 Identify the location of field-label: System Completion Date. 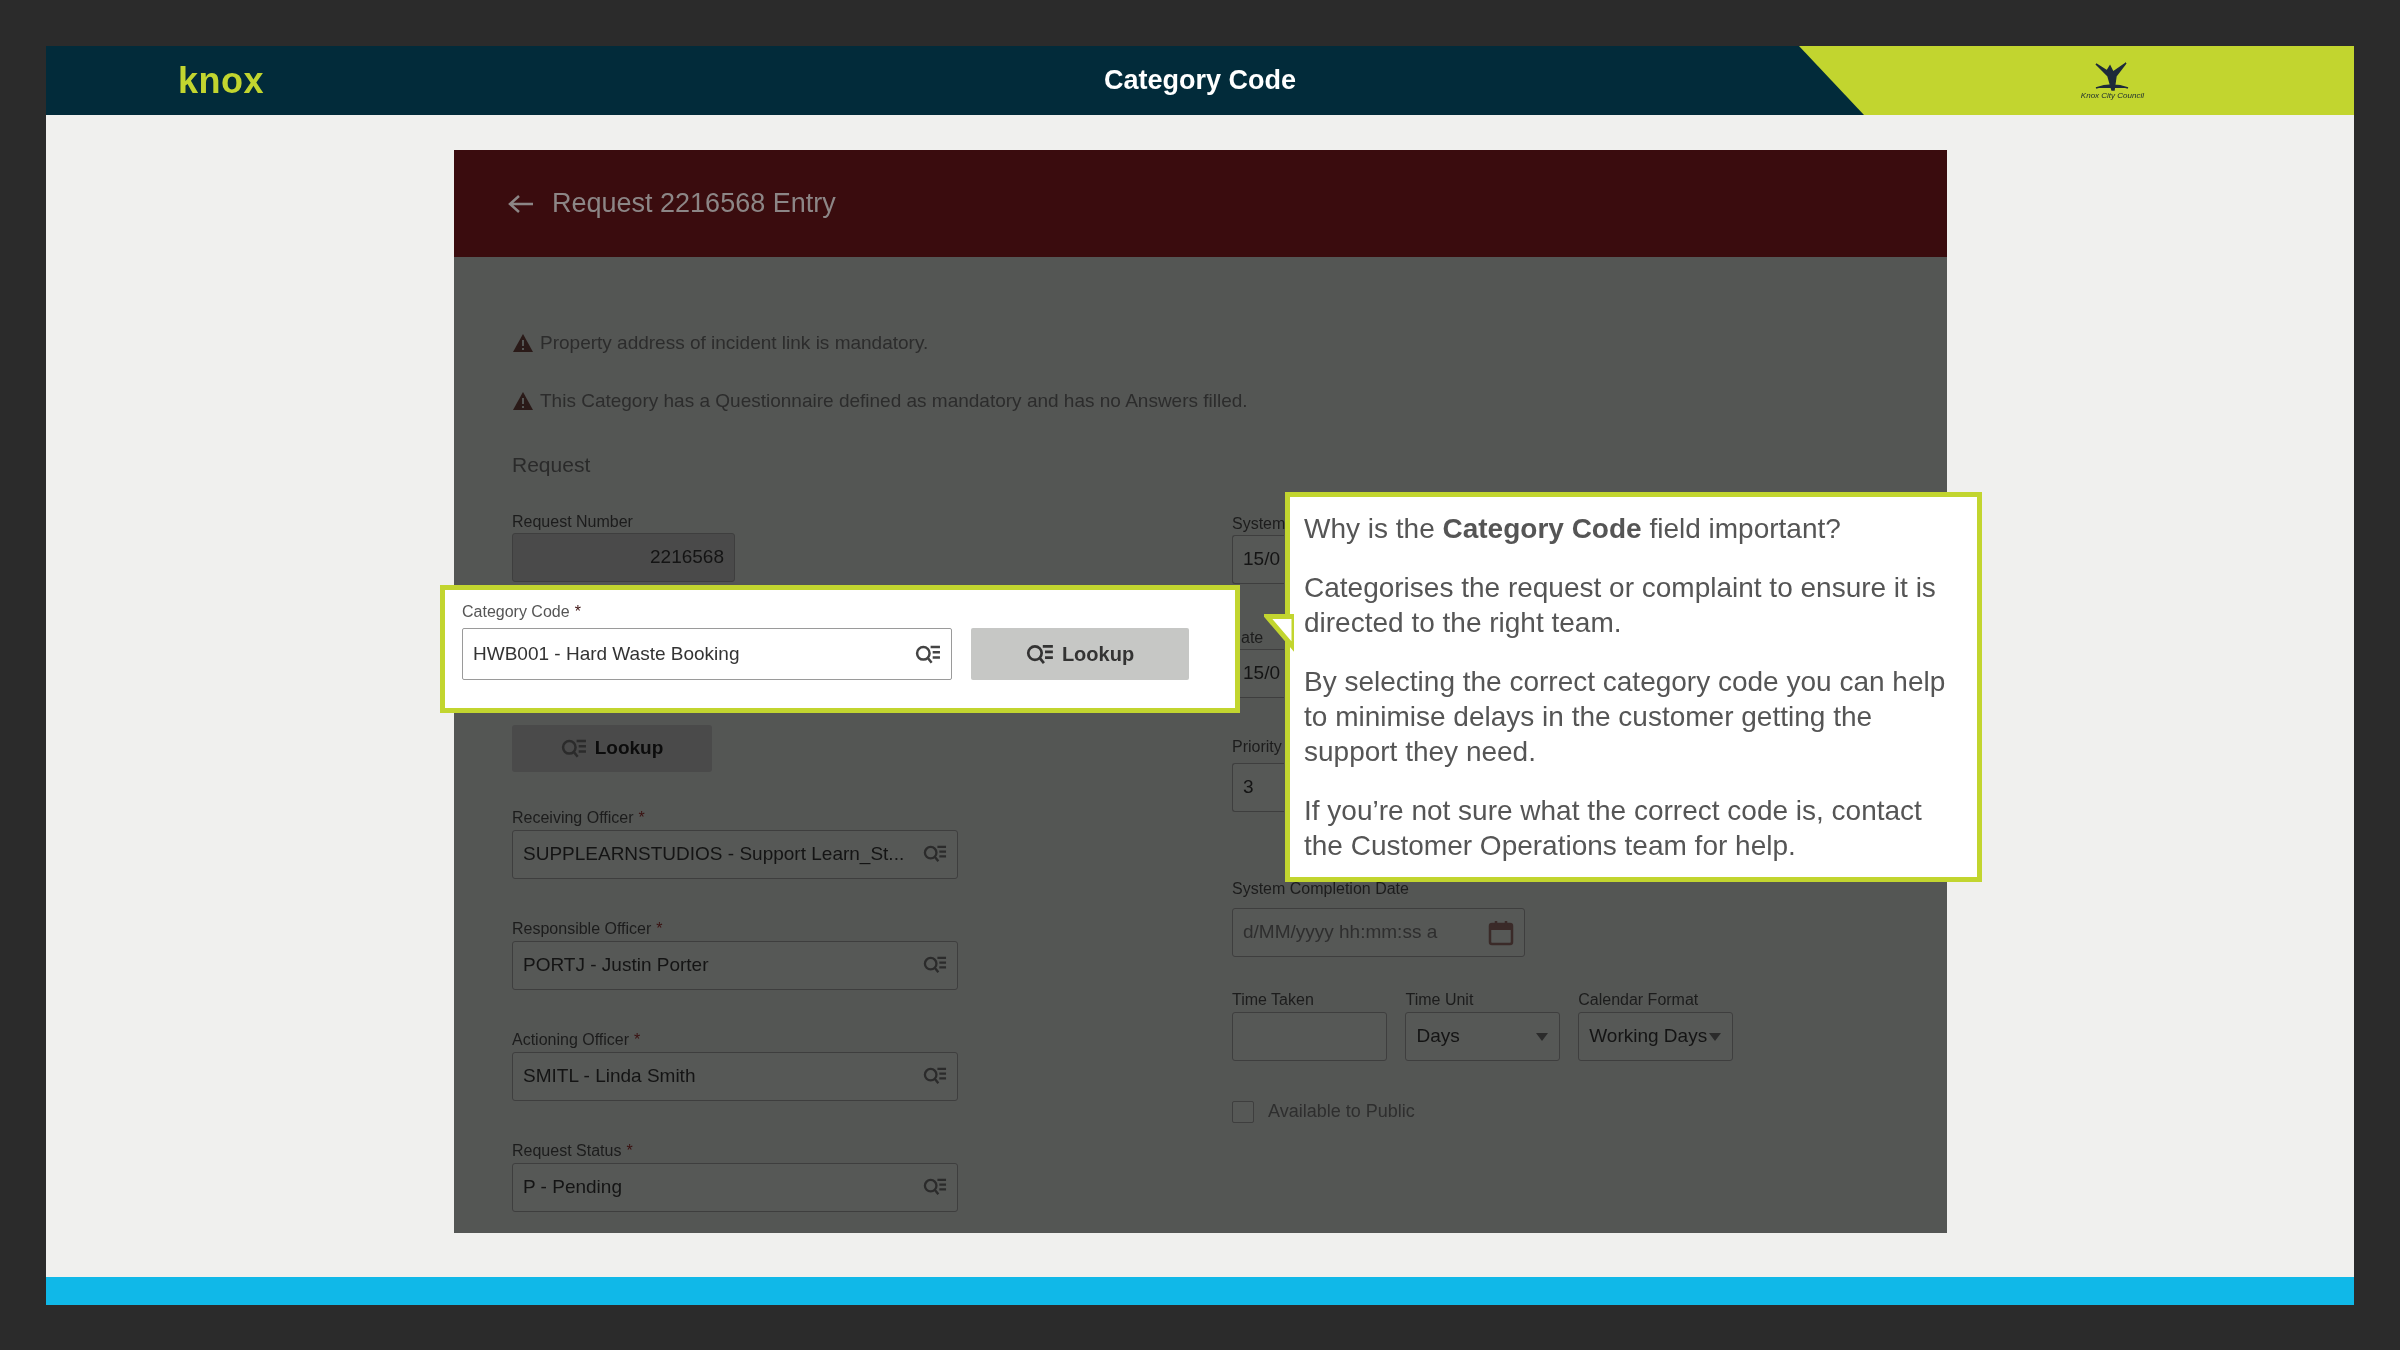
(1321, 889).